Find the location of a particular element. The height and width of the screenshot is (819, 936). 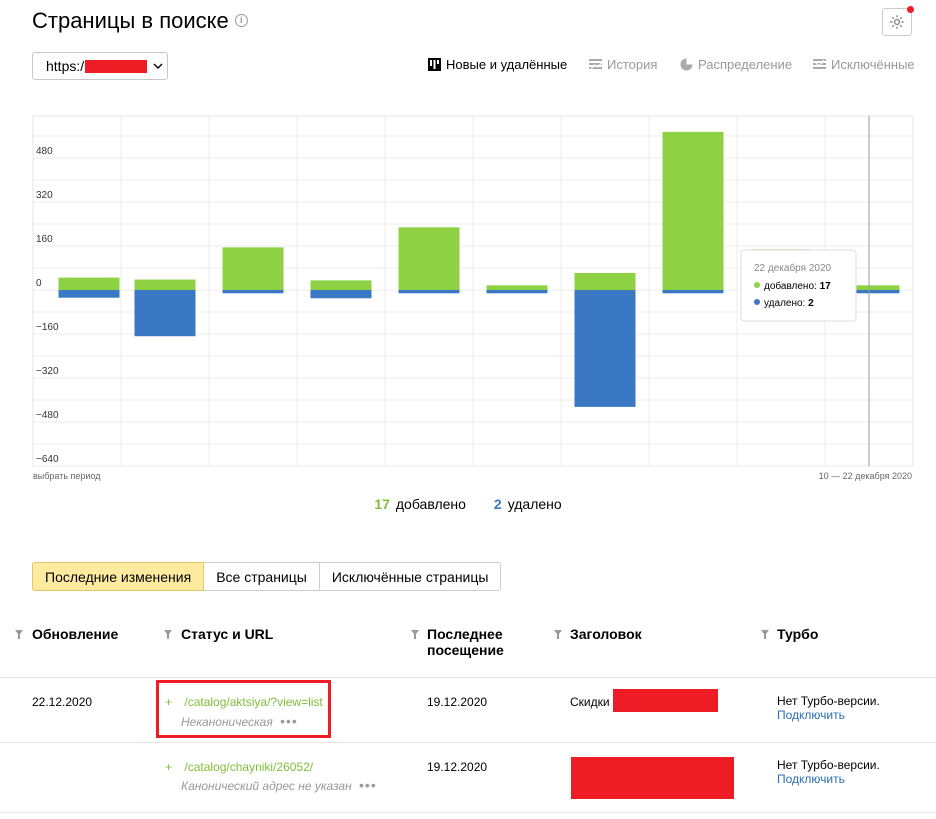

bar-chart-icon is located at coordinates (434, 64).